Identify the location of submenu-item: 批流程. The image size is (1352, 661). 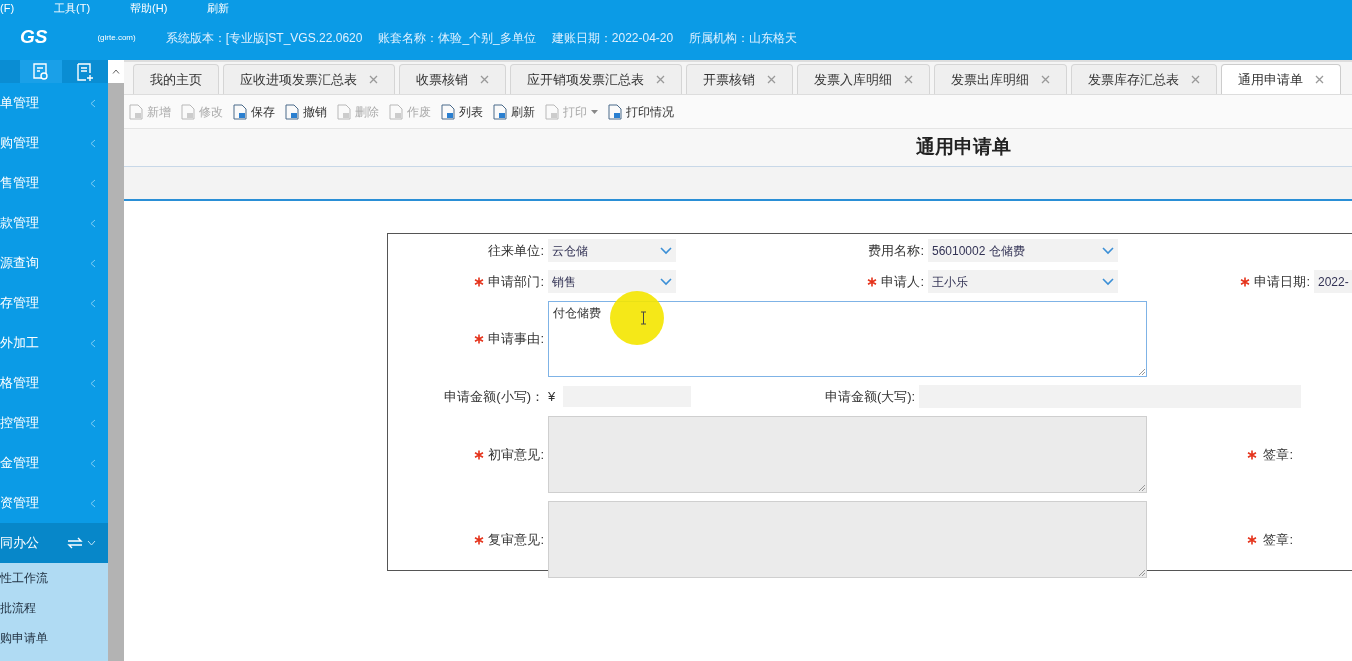
(54, 608).